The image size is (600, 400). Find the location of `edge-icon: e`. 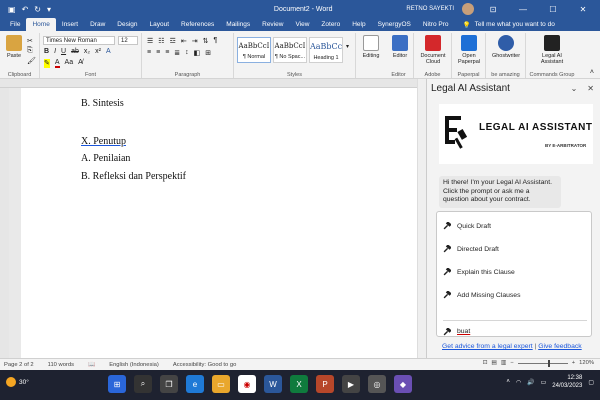

edge-icon: e is located at coordinates (195, 384).